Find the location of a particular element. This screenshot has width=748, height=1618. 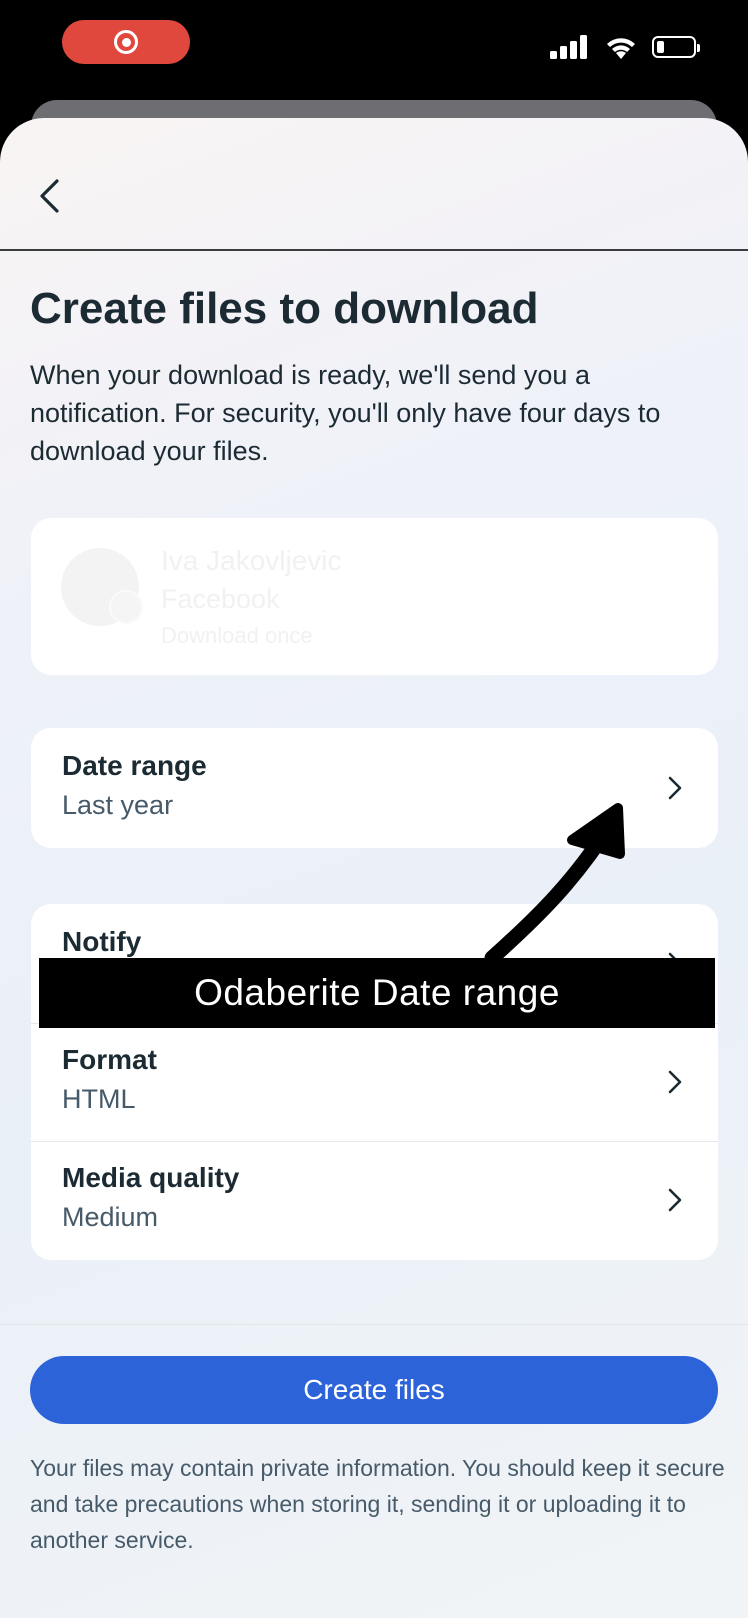

media-quality-label: Media quality is located at coordinates (151, 1177).